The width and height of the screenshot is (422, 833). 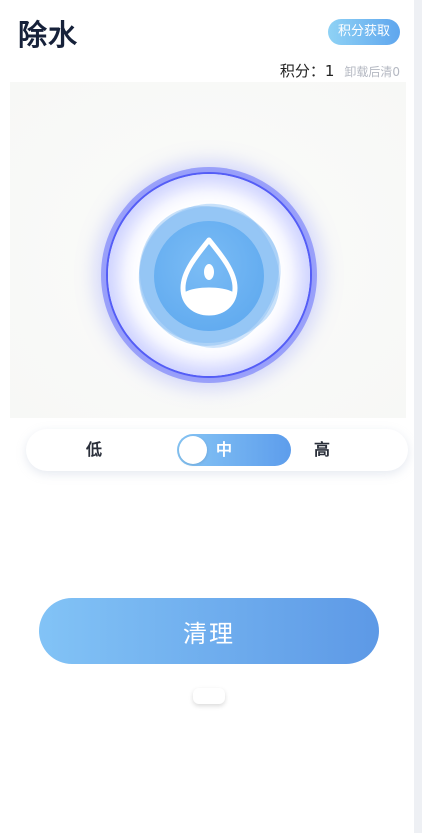 I want to click on level-high: 高, so click(x=322, y=450).